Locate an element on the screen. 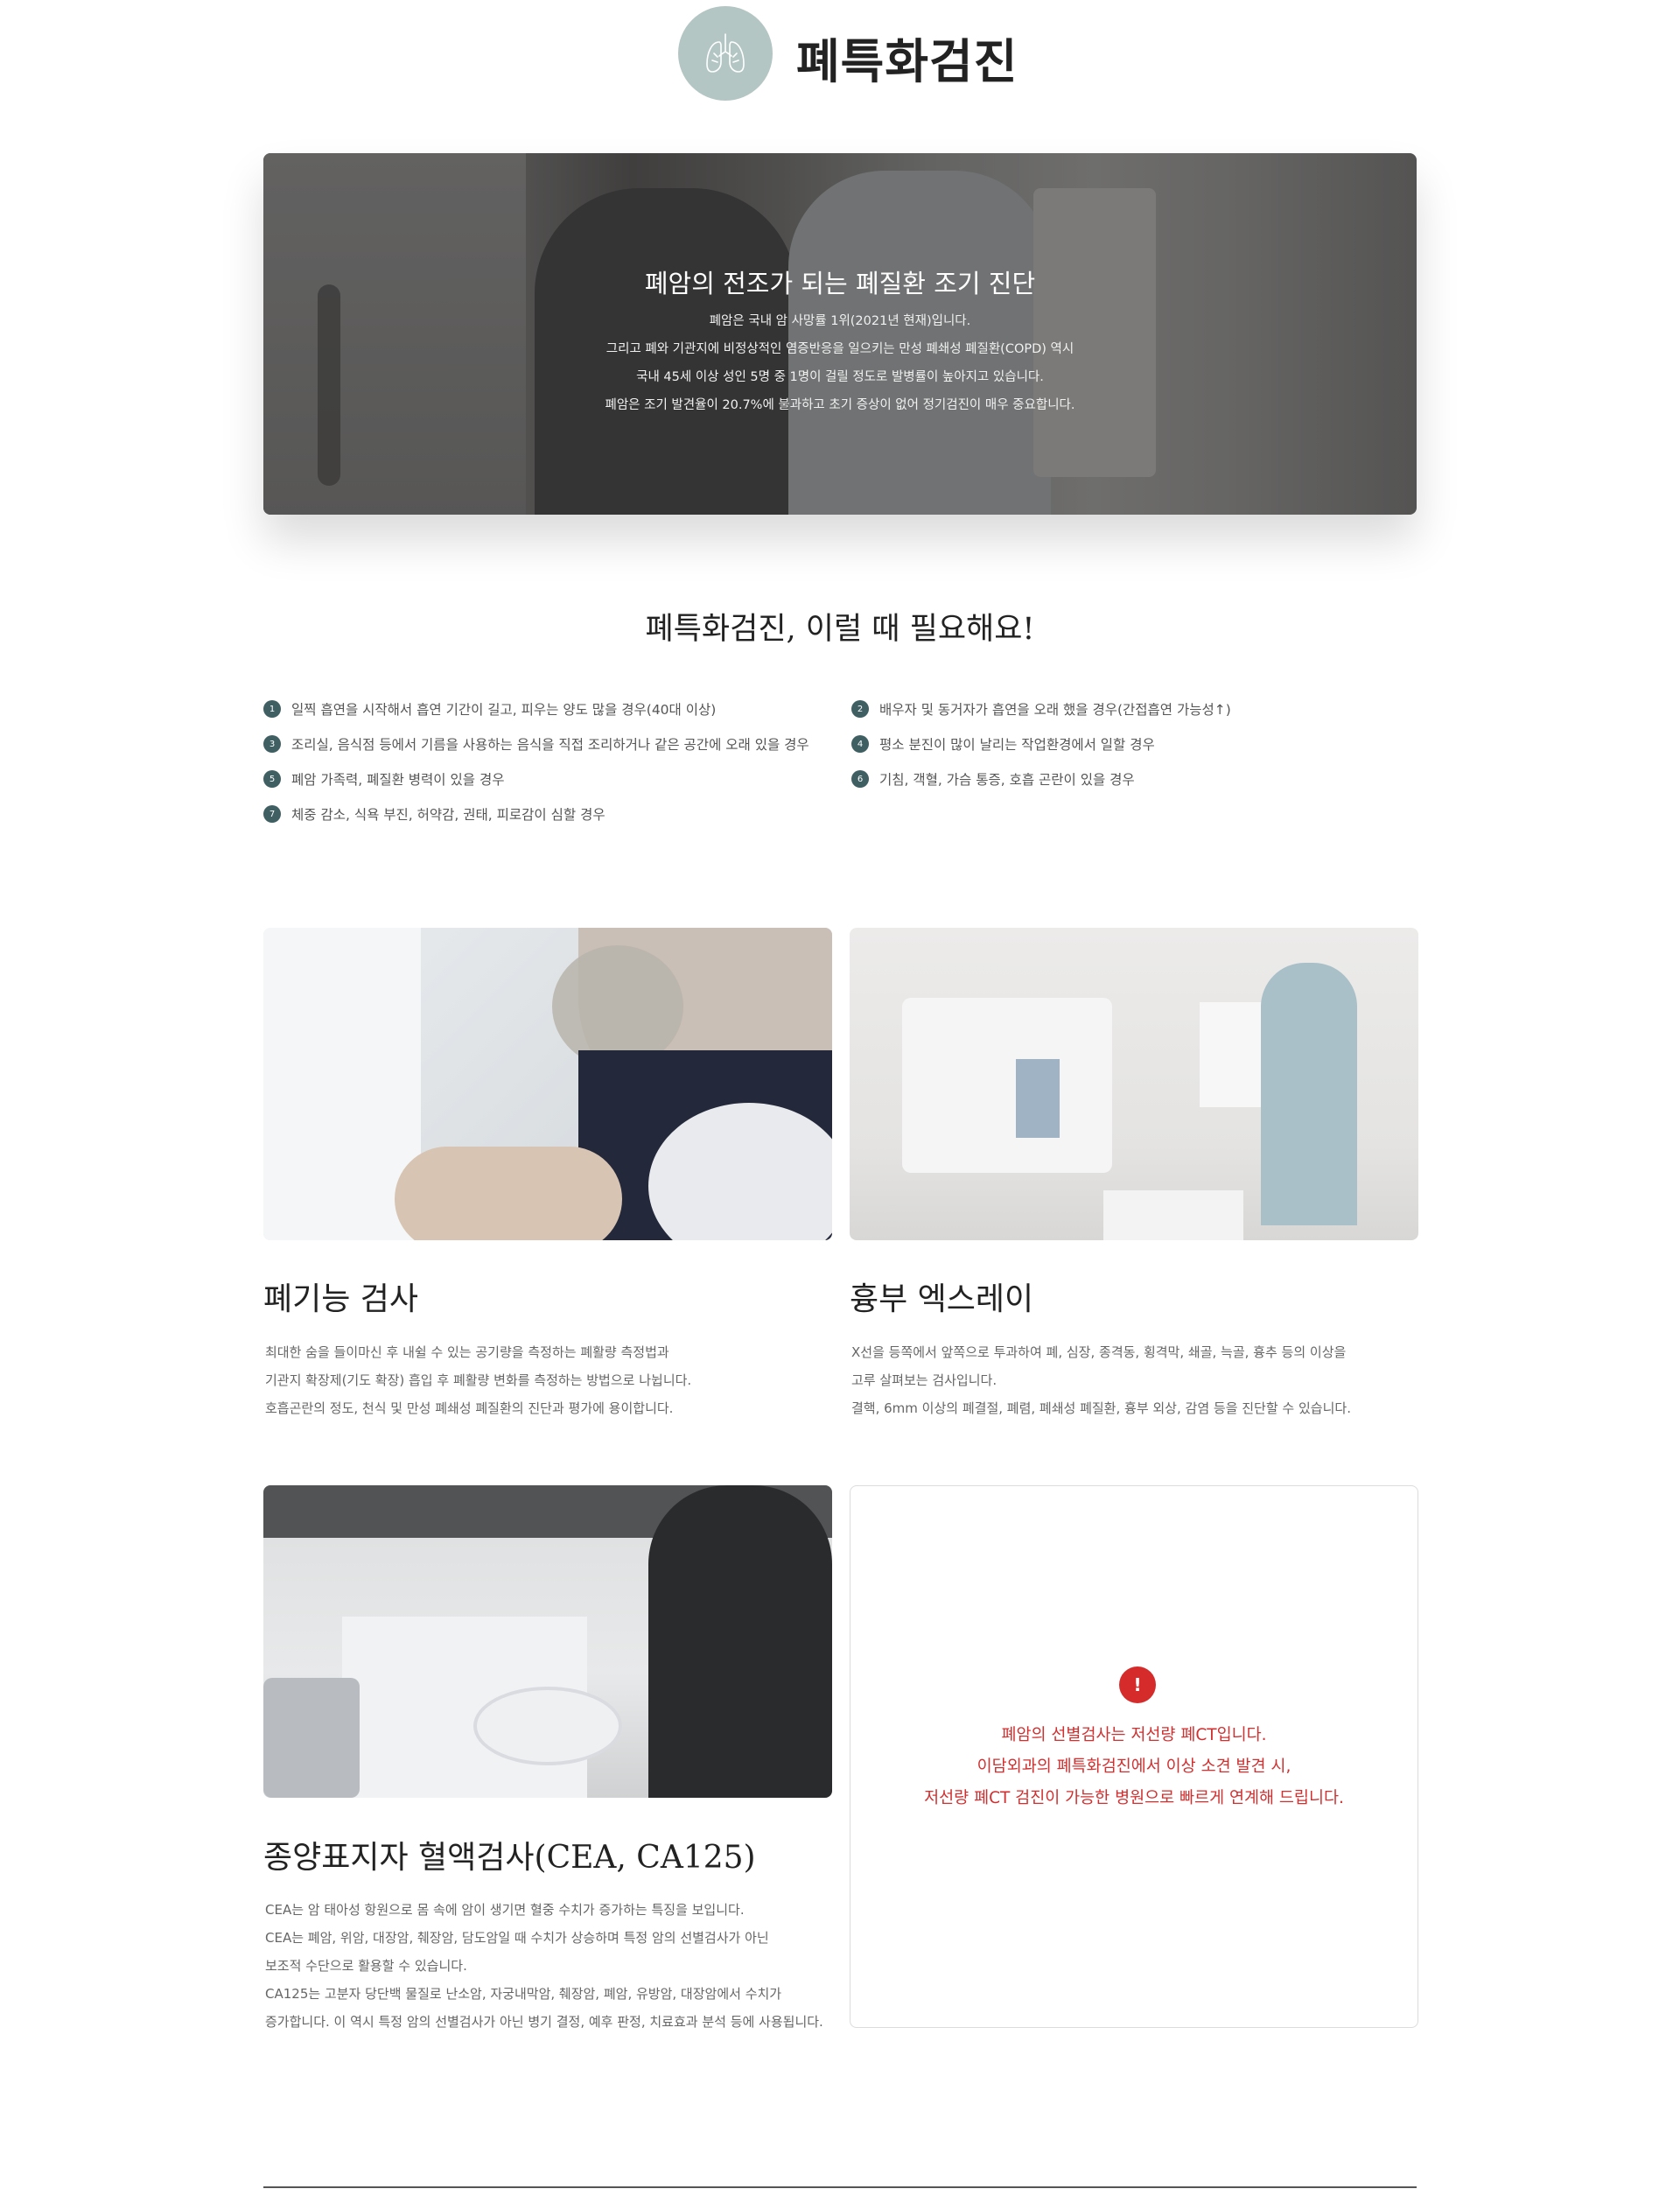 This screenshot has height=2189, width=1680. need-text: 체중 감소, 식욕 부진, 허약감, 권태, 피로감이 심할 경우 is located at coordinates (448, 815).